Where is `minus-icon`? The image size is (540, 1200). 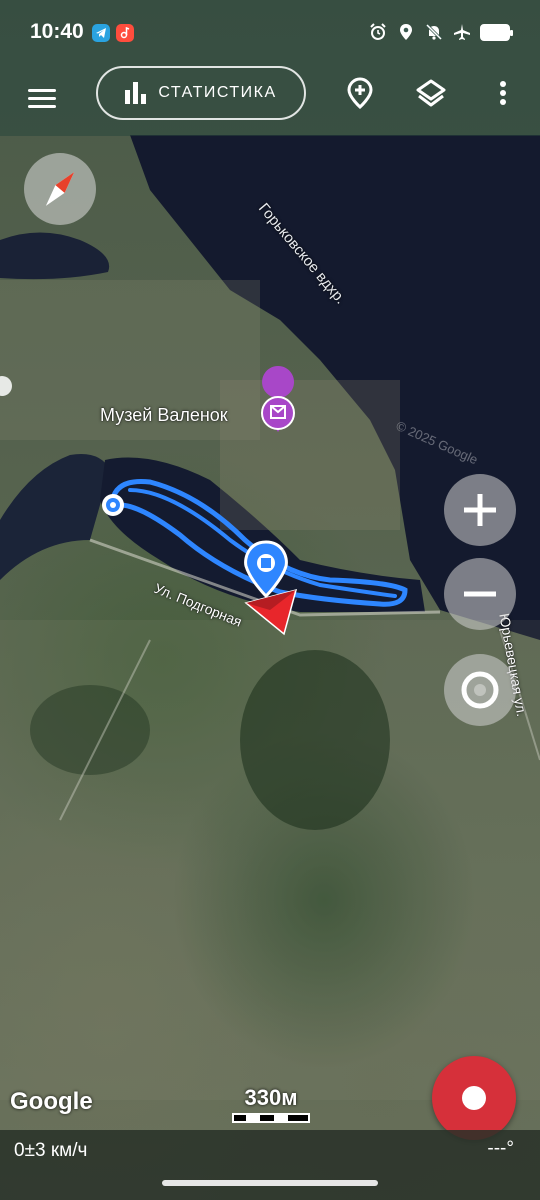
minus-icon is located at coordinates (480, 594).